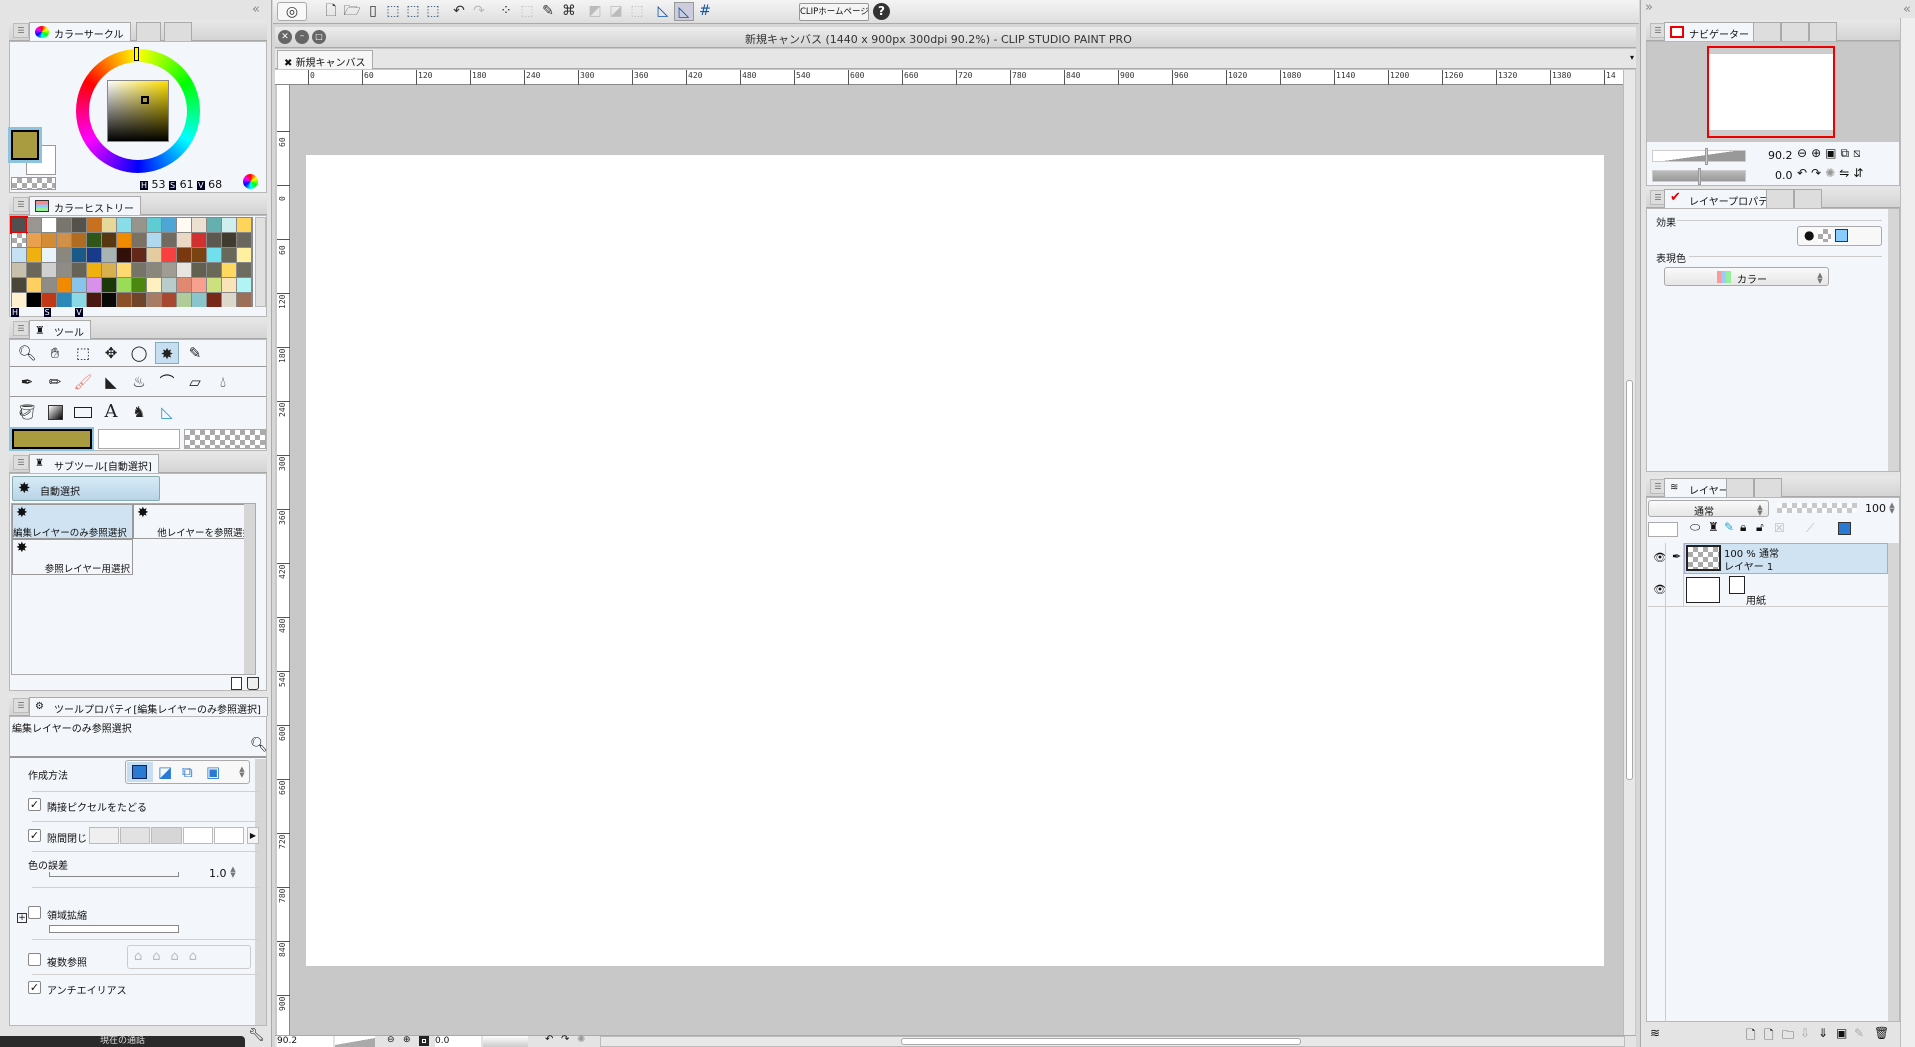 The height and width of the screenshot is (1047, 1915). Describe the element at coordinates (1708, 509) in the screenshot. I see `blend-mode-select: 通常 ▲ ▼` at that location.